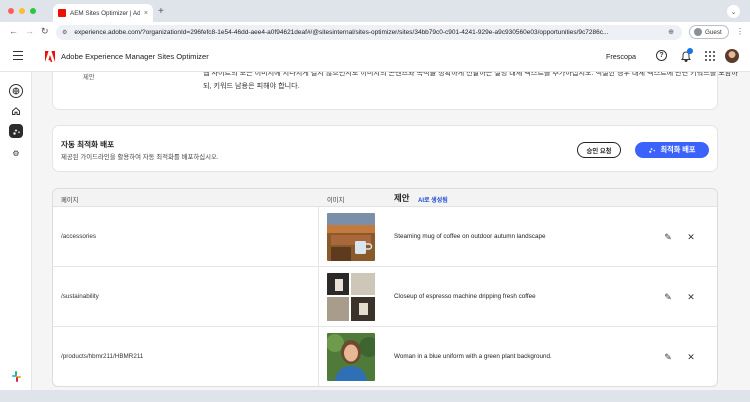 The image size is (750, 402). Describe the element at coordinates (16, 111) in the screenshot. I see `home-icon` at that location.